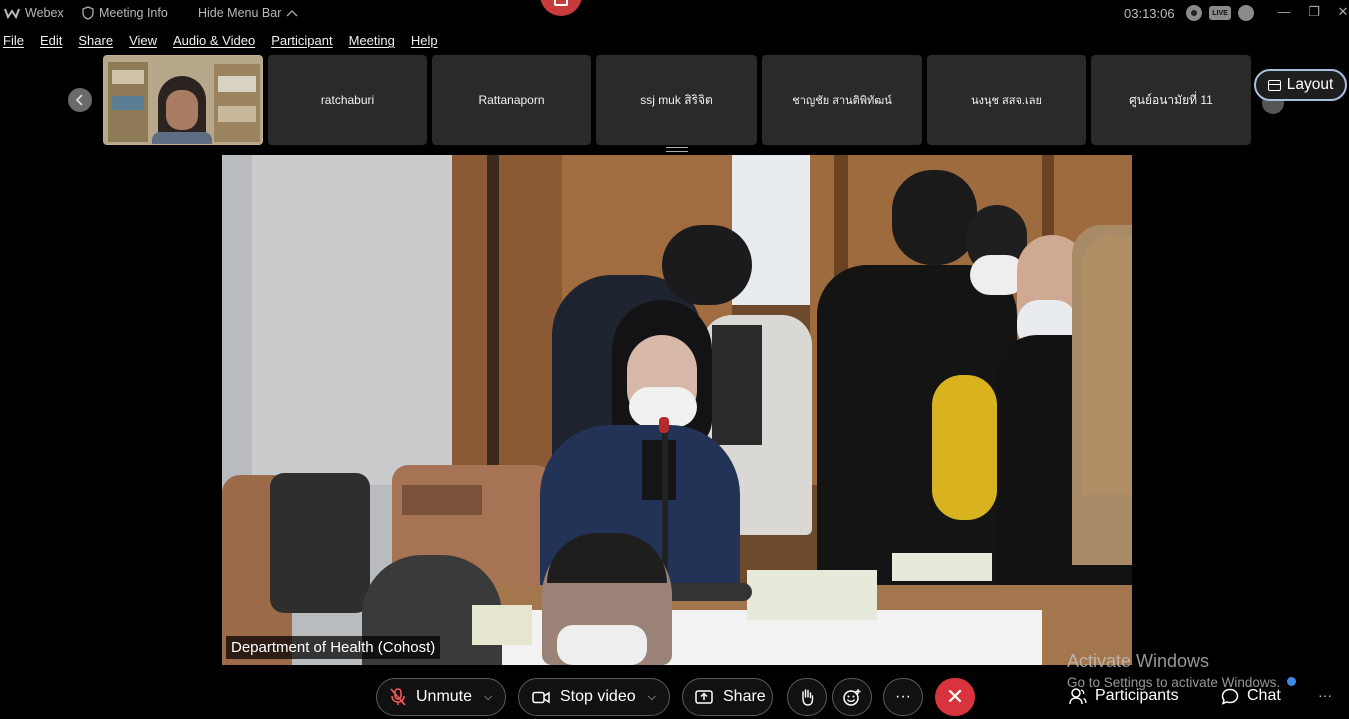 This screenshot has width=1349, height=719. I want to click on record-status-icon, so click(1194, 13).